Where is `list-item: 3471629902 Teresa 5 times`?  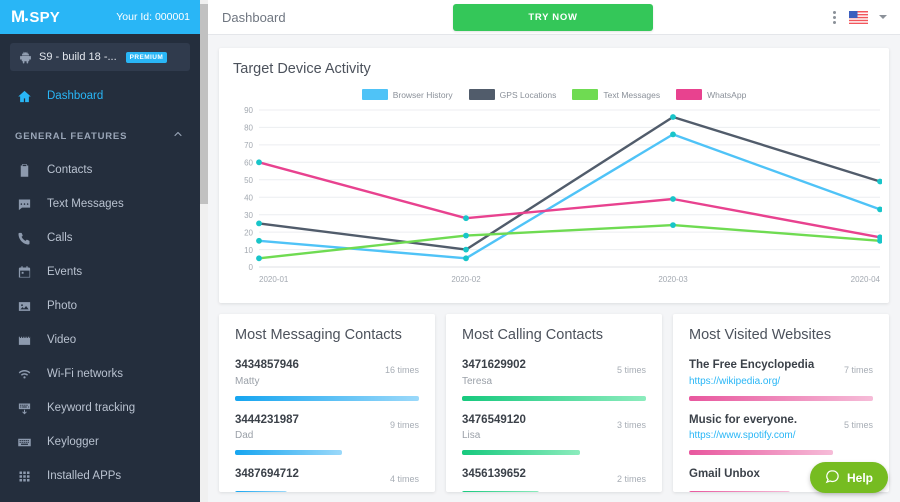 list-item: 3471629902 Teresa 5 times is located at coordinates (554, 379).